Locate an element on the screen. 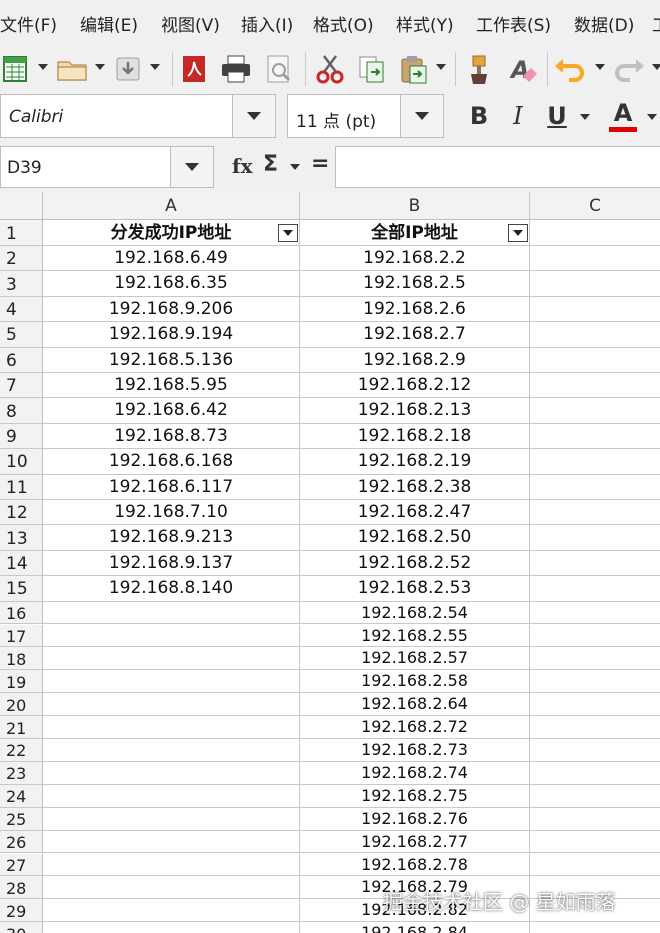 Image resolution: width=660 pixels, height=933 pixels. header-cell-a: 分发成功IP地址 is located at coordinates (171, 233).